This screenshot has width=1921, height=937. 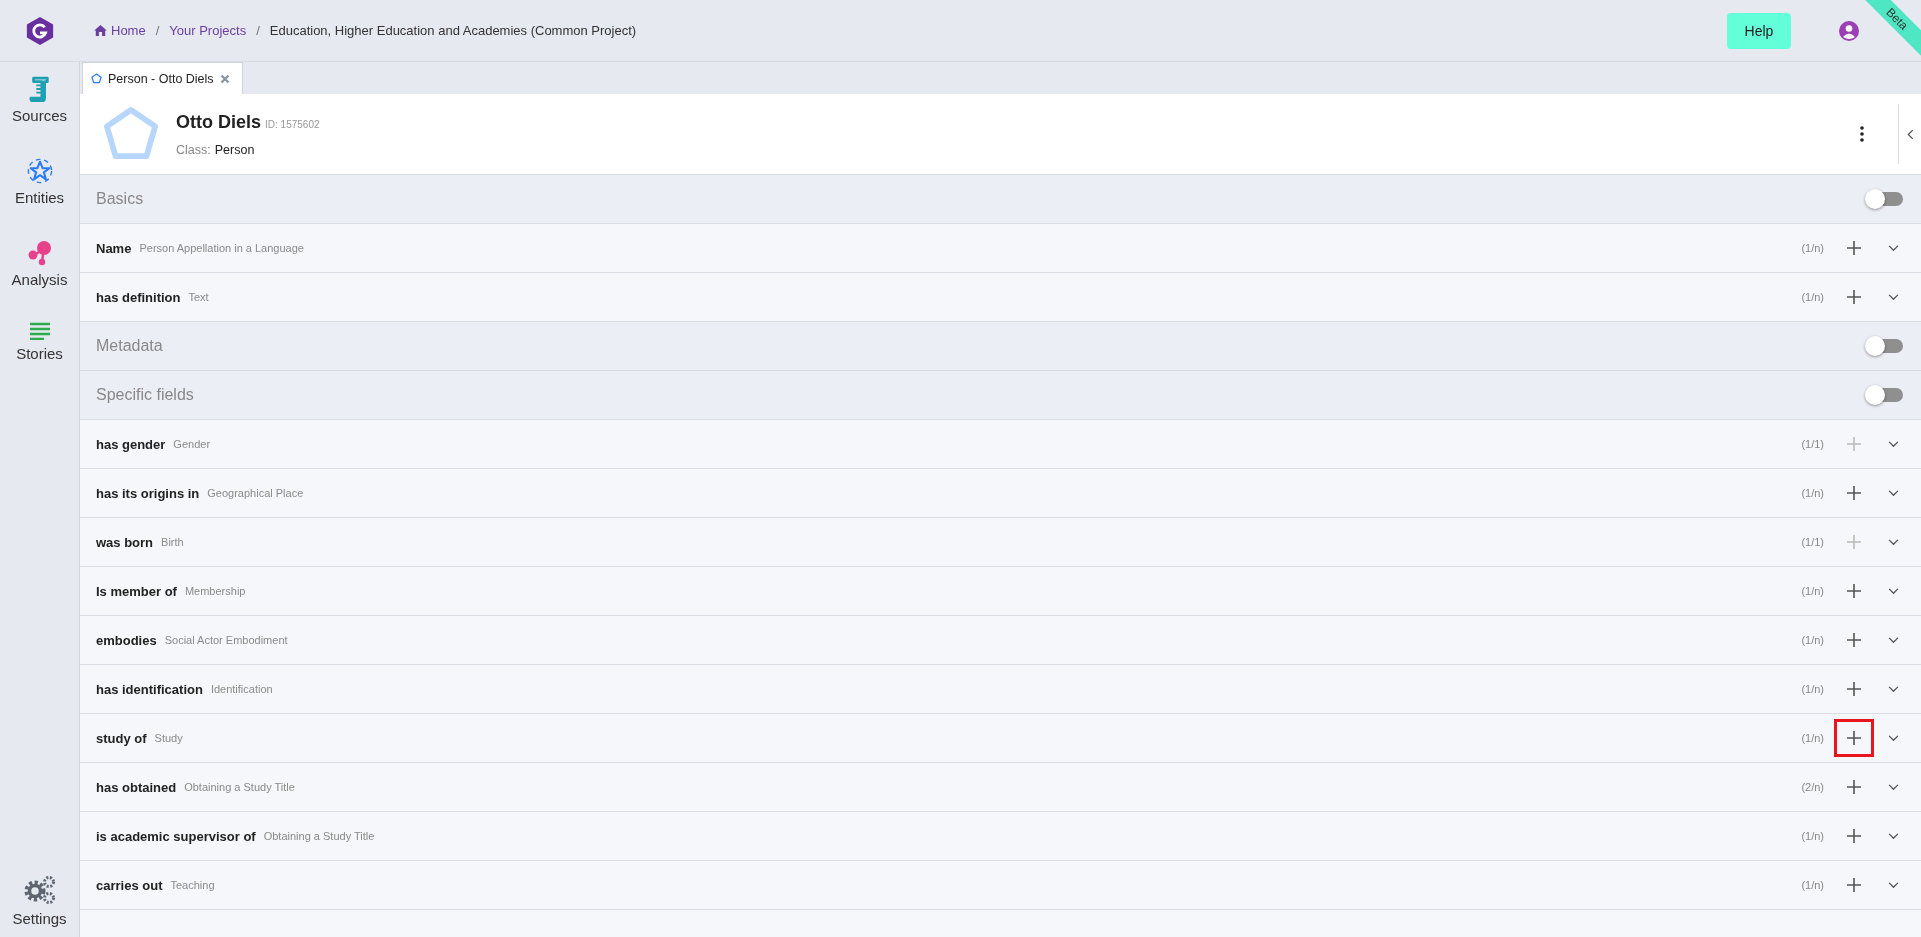 I want to click on add-button, so click(x=1854, y=738).